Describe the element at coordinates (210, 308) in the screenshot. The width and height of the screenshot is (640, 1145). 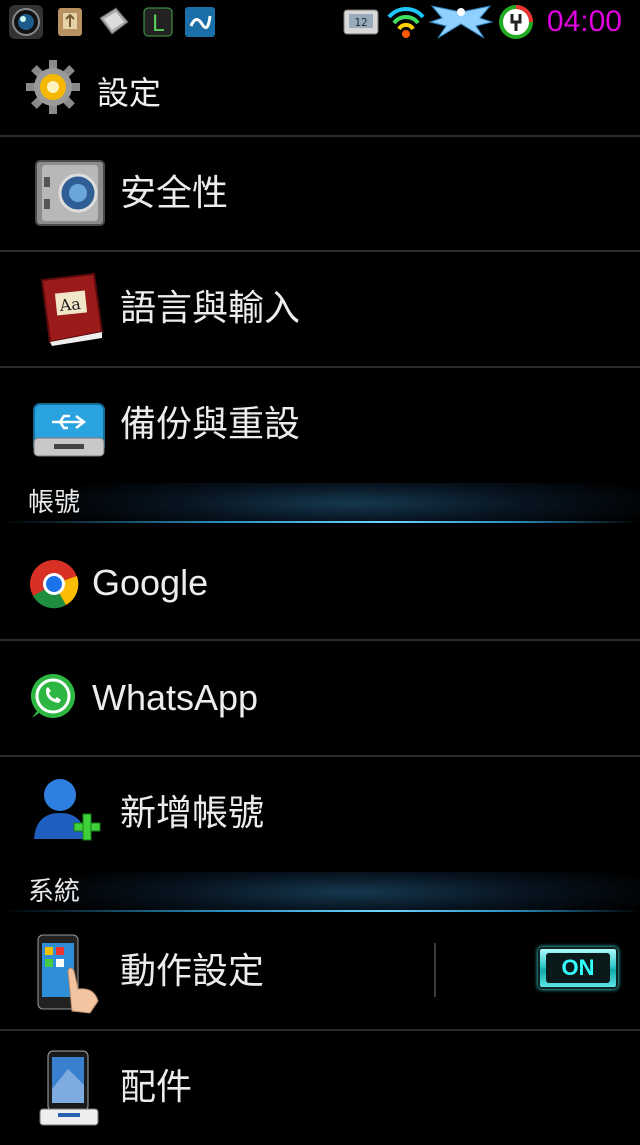
I see `settings-item-label: 語言與輸入` at that location.